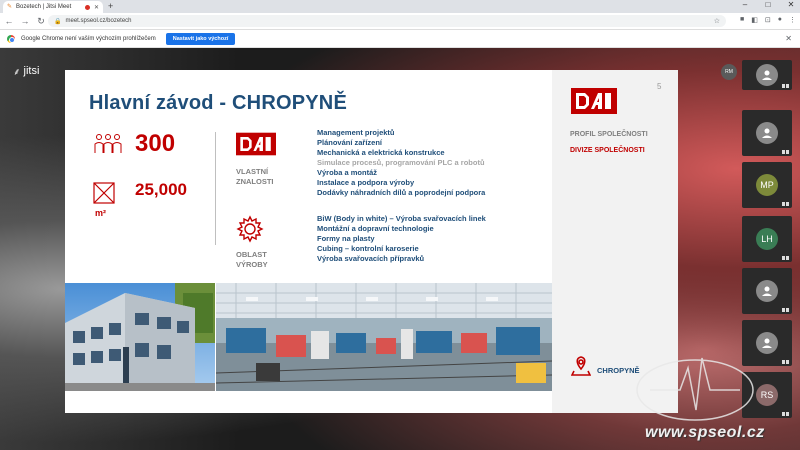  Describe the element at coordinates (366, 182) in the screenshot. I see `list-item: Instalace a podpora výroby` at that location.